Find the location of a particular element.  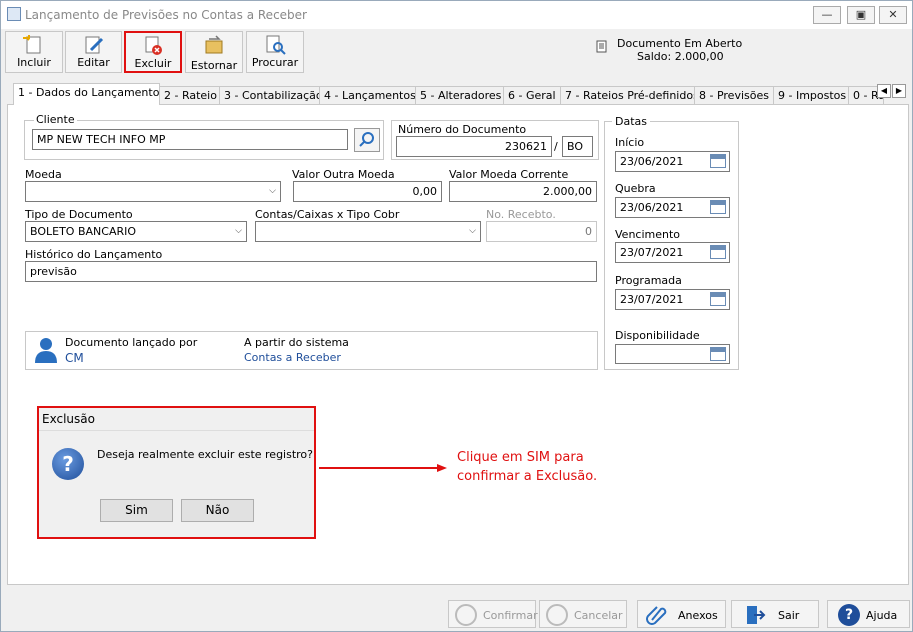

delete-document-icon is located at coordinates (153, 45).